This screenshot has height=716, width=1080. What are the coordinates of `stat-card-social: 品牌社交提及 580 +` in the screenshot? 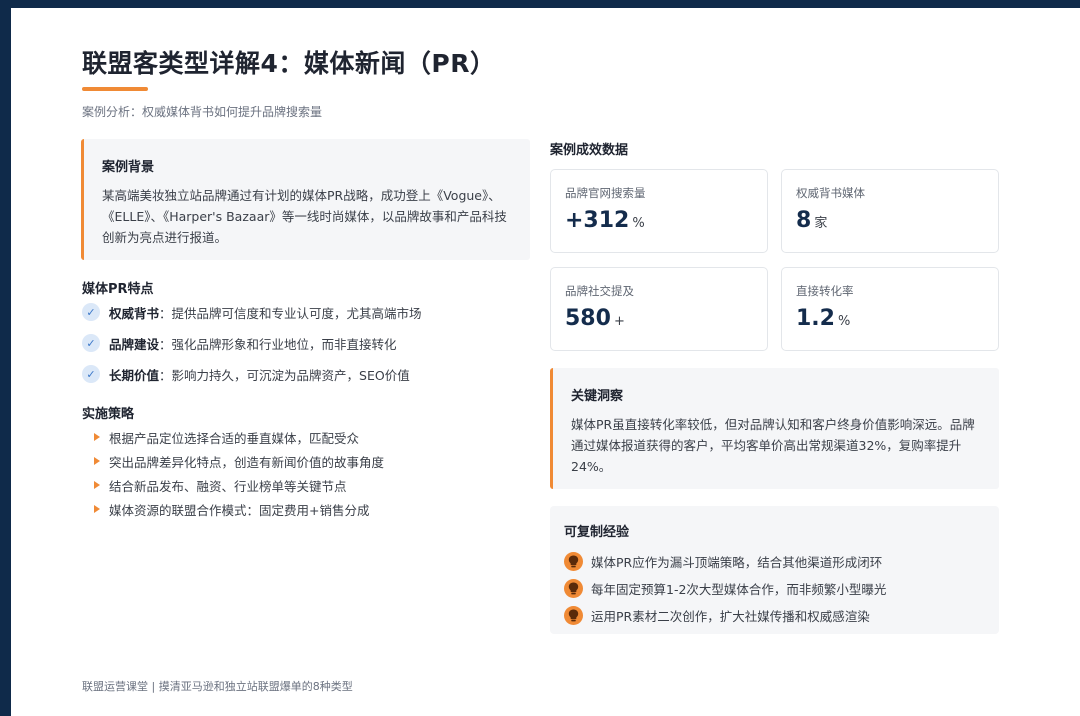 It's located at (659, 309).